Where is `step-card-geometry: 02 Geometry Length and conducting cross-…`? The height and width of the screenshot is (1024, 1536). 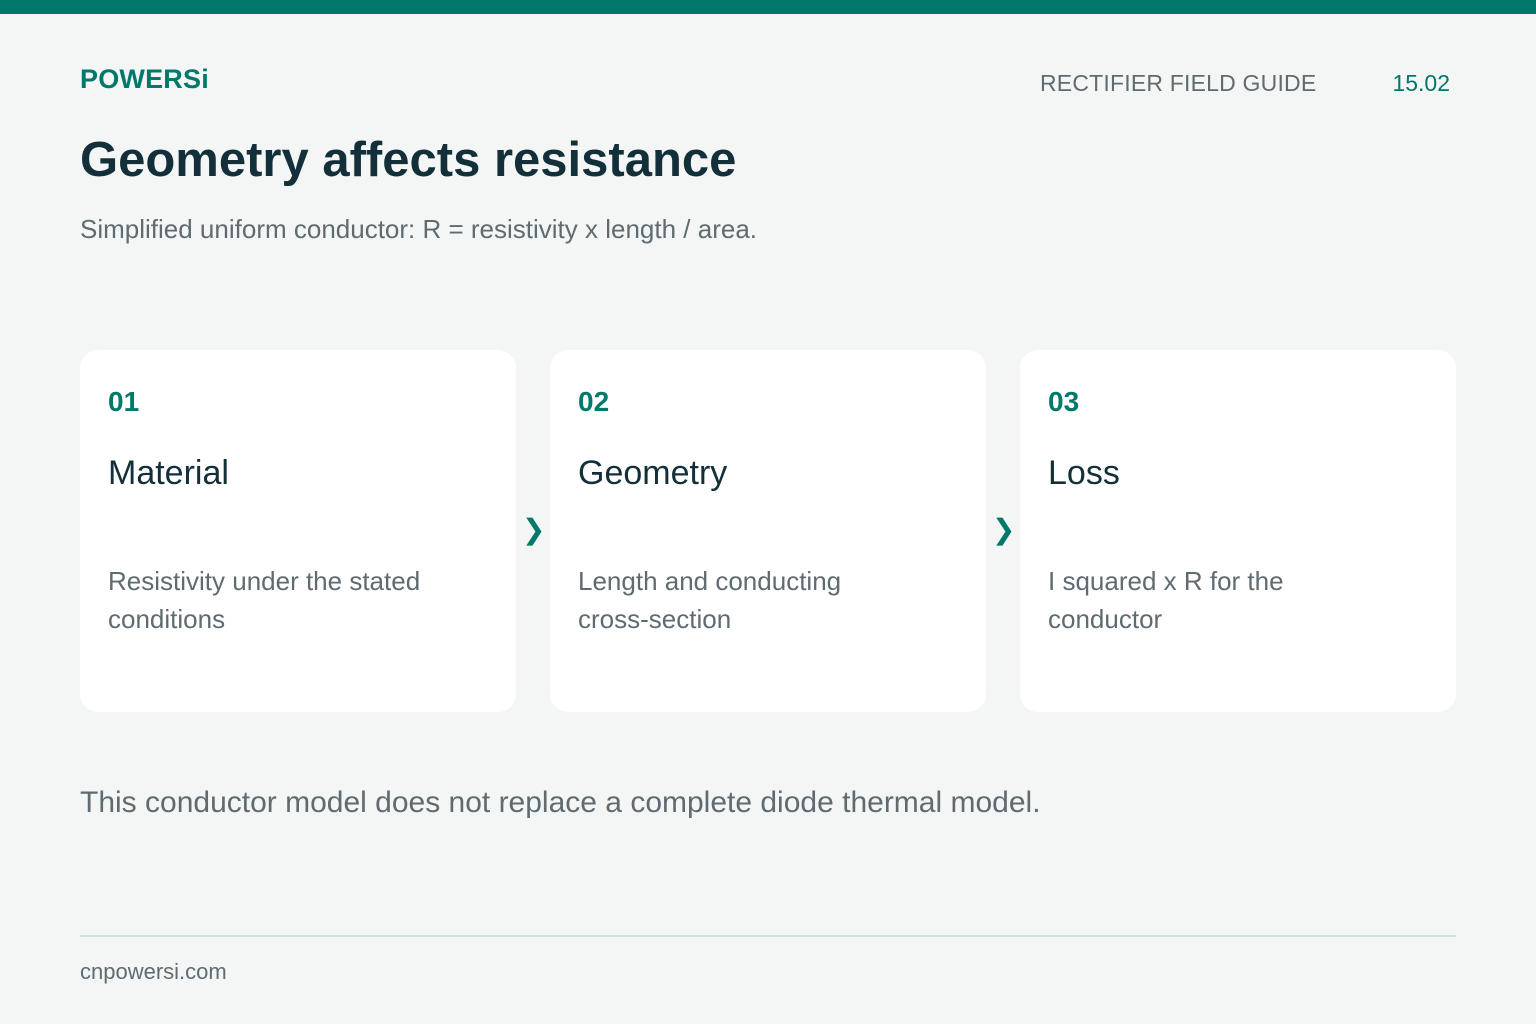 step-card-geometry: 02 Geometry Length and conducting cross-… is located at coordinates (768, 531).